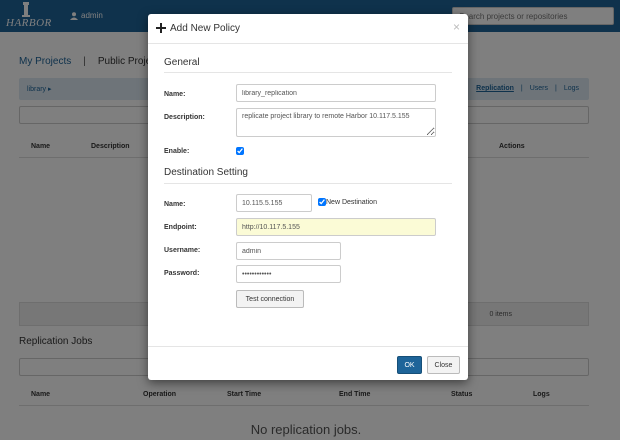  What do you see at coordinates (336, 227) in the screenshot?
I see `endpoint-input` at bounding box center [336, 227].